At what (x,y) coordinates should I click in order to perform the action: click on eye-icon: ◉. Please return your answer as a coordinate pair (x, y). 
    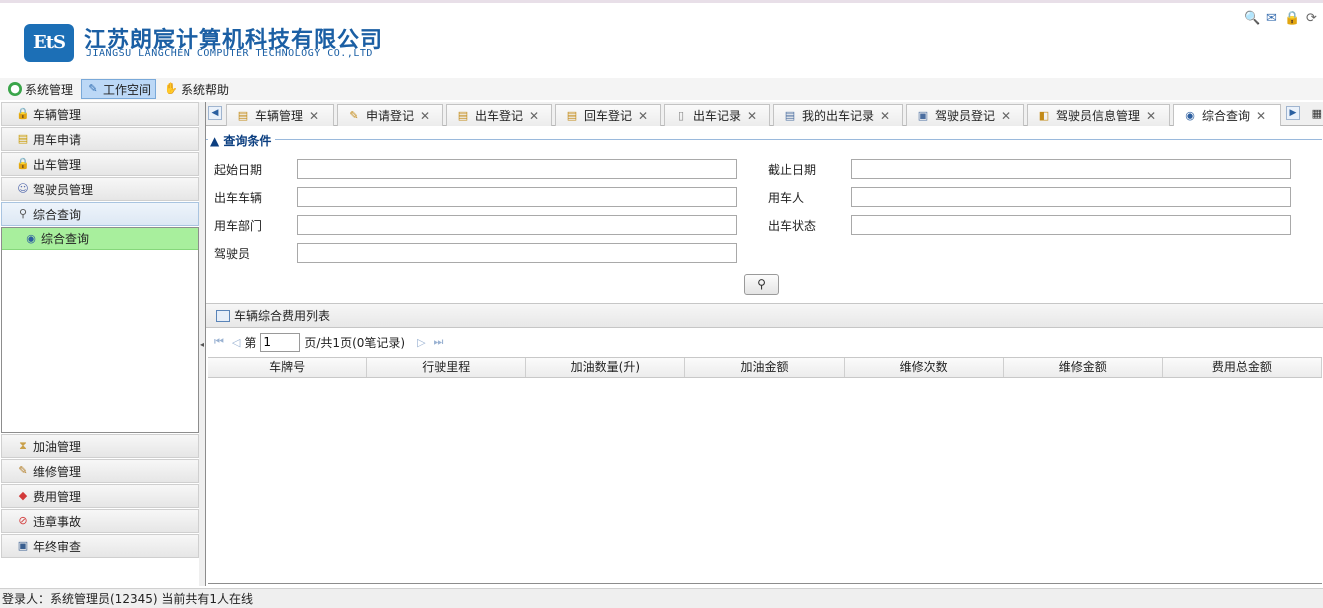
    Looking at the image, I should click on (1190, 115).